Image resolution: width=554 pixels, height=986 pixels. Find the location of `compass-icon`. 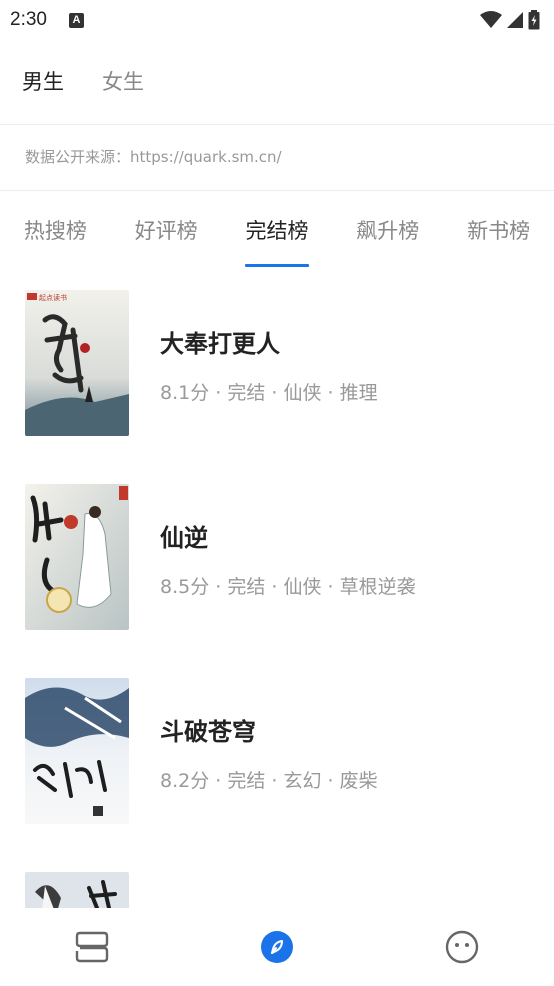

compass-icon is located at coordinates (276, 947).